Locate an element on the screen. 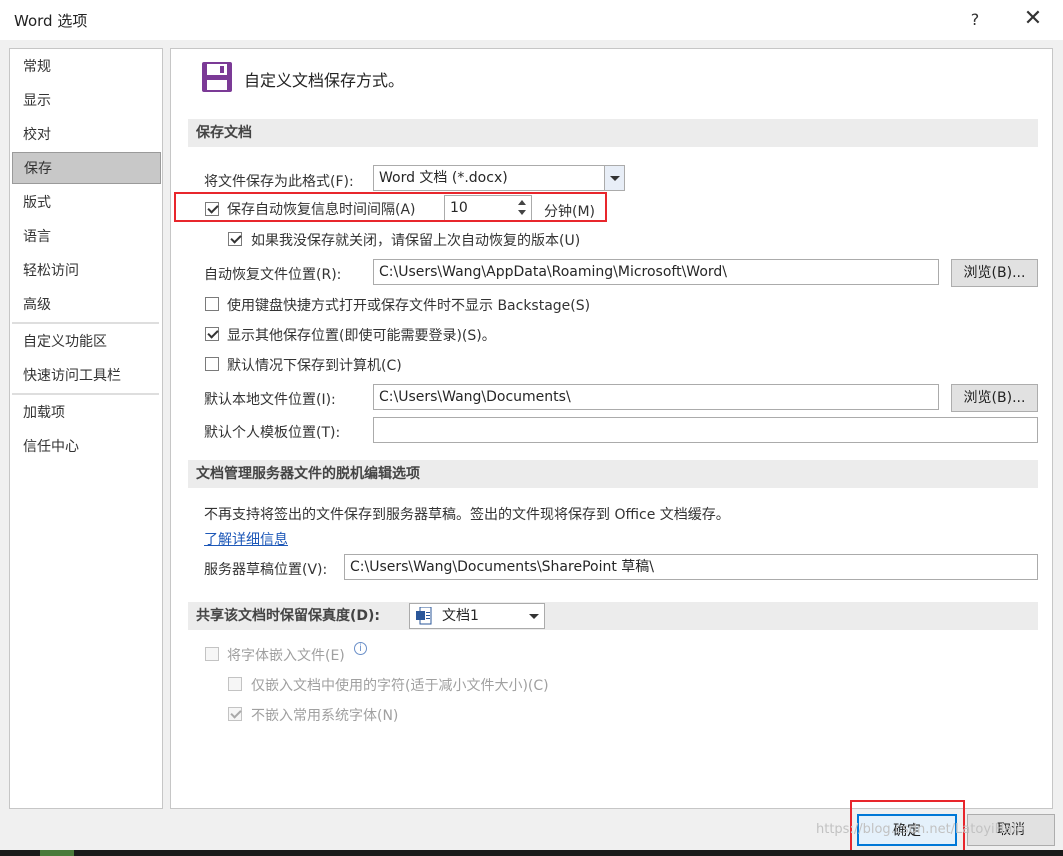 This screenshot has width=1063, height=856. help-button: ? is located at coordinates (975, 20).